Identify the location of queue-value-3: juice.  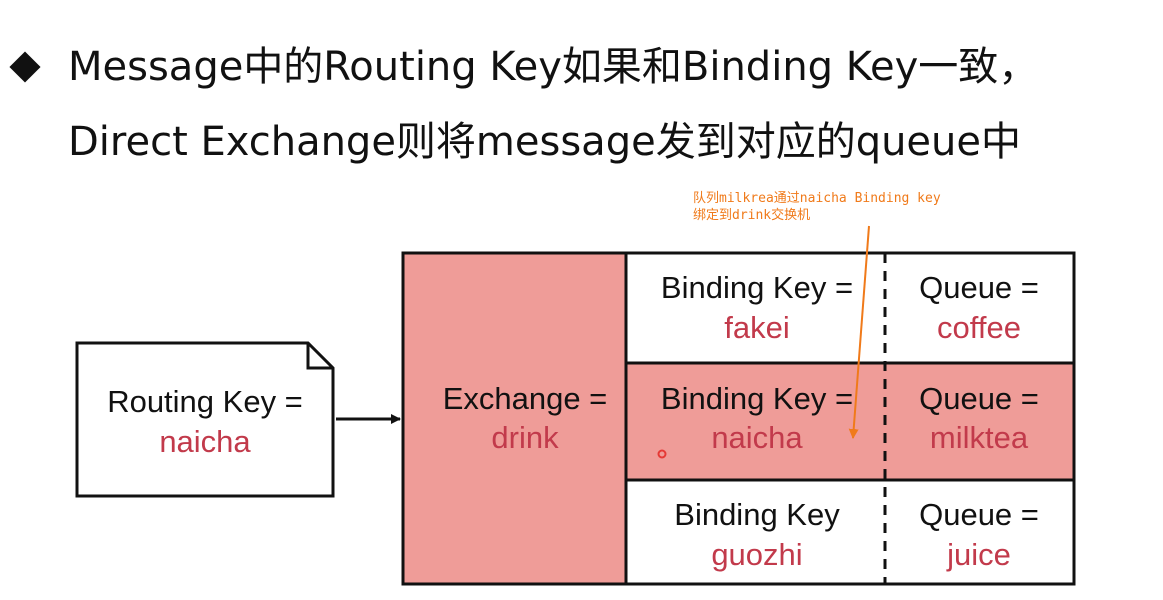
(978, 554).